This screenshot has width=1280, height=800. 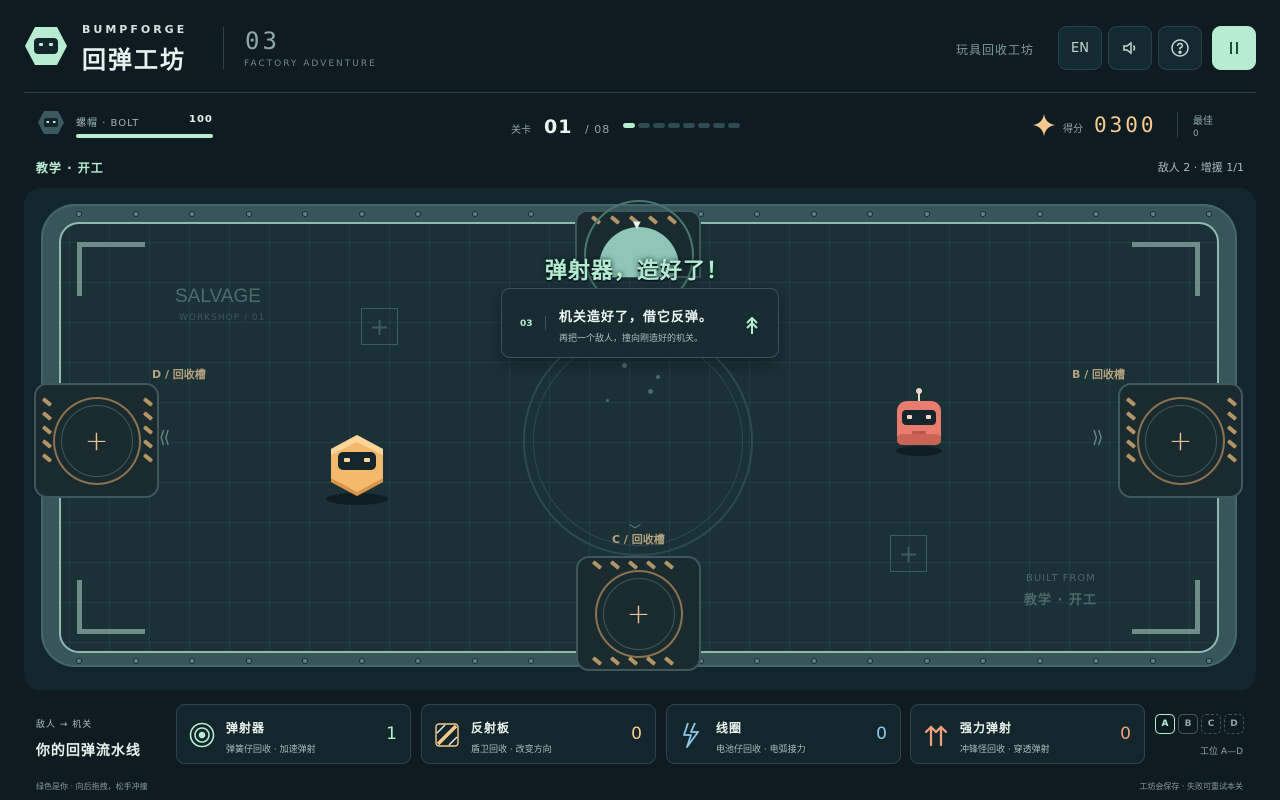 What do you see at coordinates (1200, 167) in the screenshot?
I see `enemy-counter: 敌人 2 · 增援 1/1` at bounding box center [1200, 167].